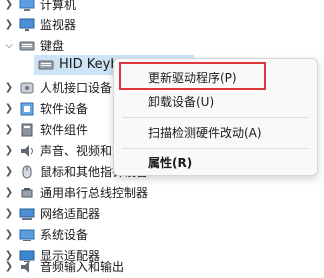 The image size is (324, 278). What do you see at coordinates (64, 109) in the screenshot?
I see `tree-item-label: 软件设备` at bounding box center [64, 109].